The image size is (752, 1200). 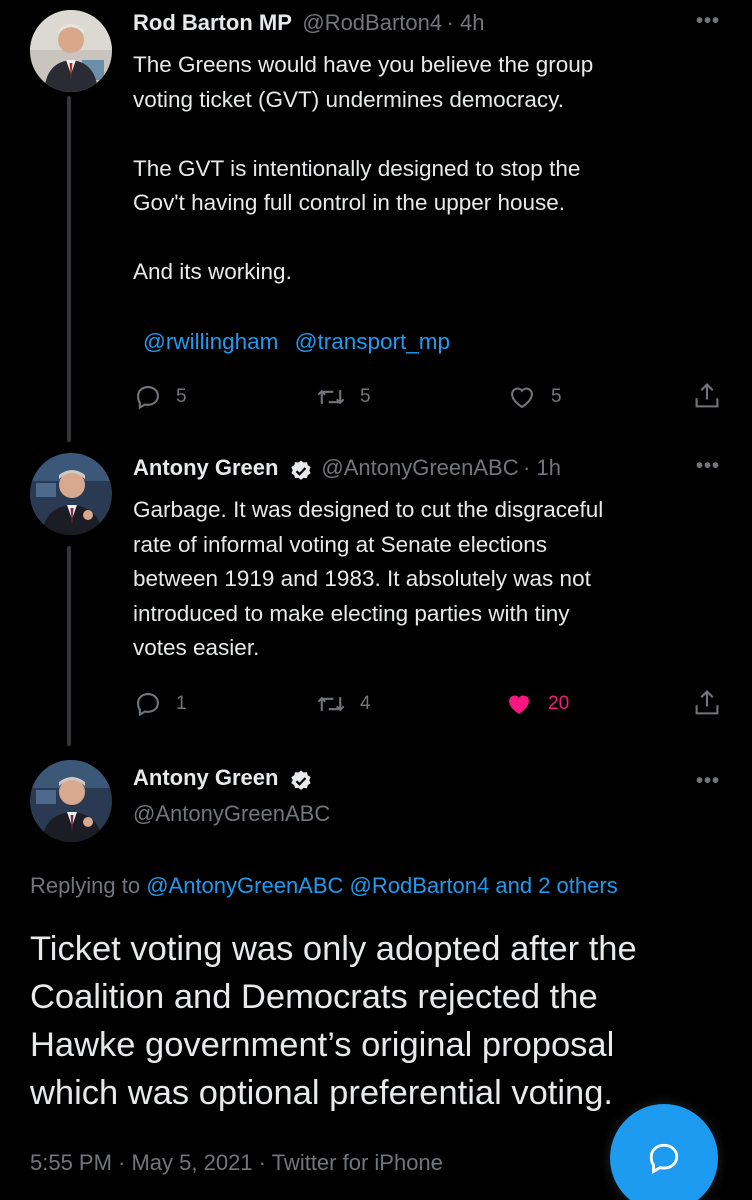 What do you see at coordinates (372, 22) in the screenshot?
I see `author-handle: @RodBarton4` at bounding box center [372, 22].